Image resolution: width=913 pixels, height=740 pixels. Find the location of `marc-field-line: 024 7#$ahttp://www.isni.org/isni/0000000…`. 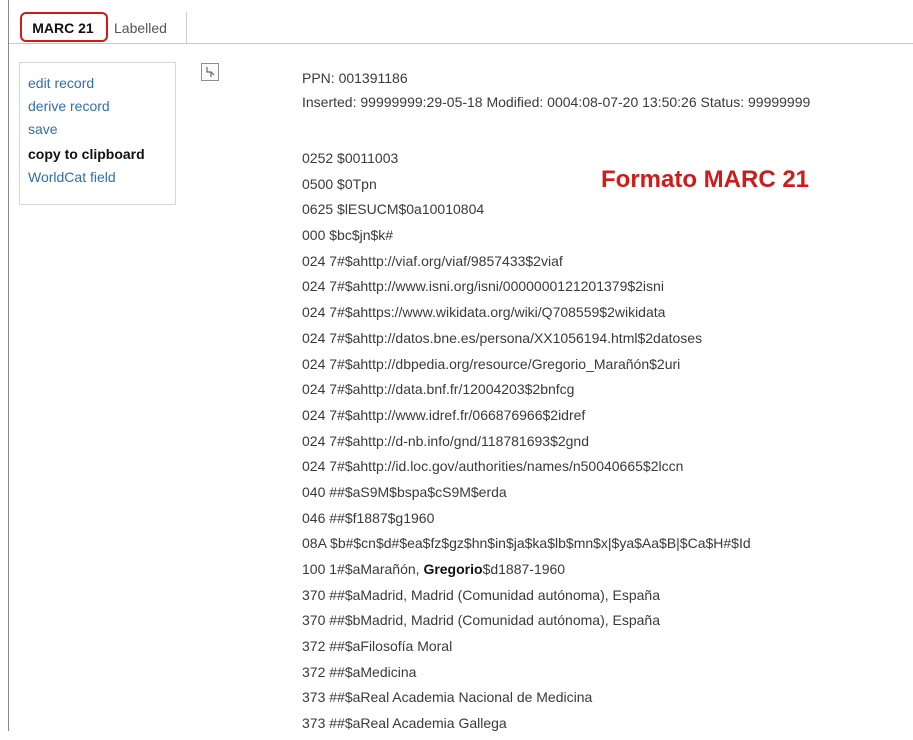

marc-field-line: 024 7#$ahttp://www.isni.org/isni/0000000… is located at coordinates (526, 290).